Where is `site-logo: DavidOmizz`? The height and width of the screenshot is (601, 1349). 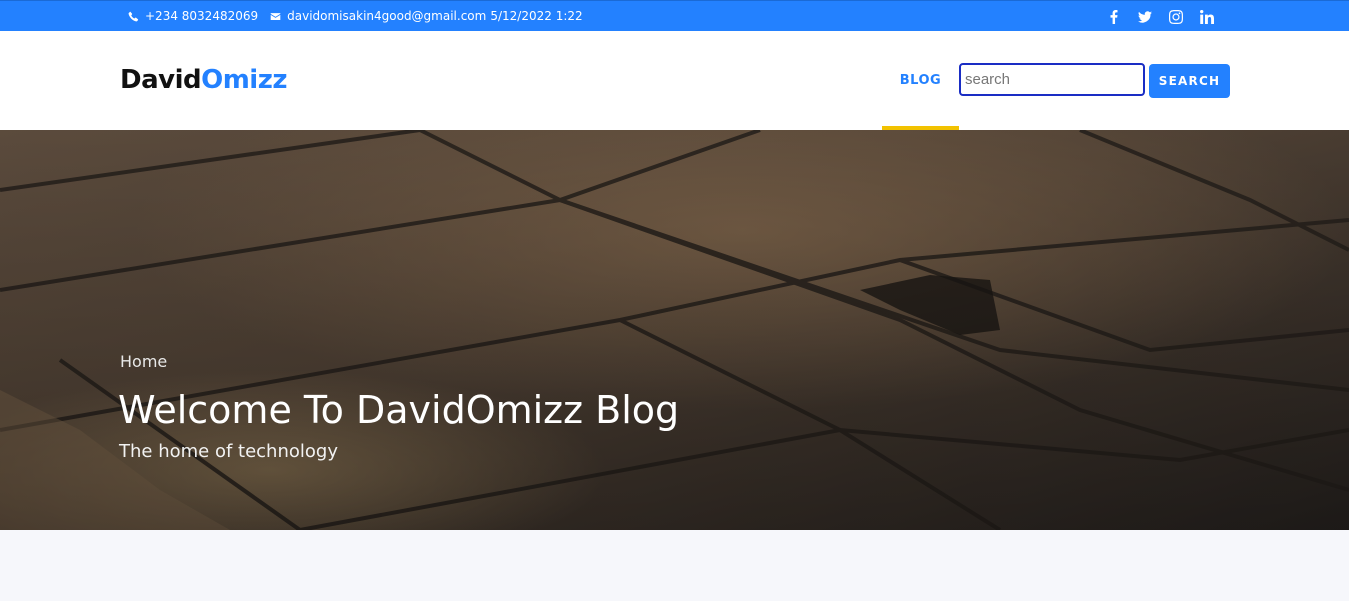
site-logo: DavidOmizz is located at coordinates (203, 80).